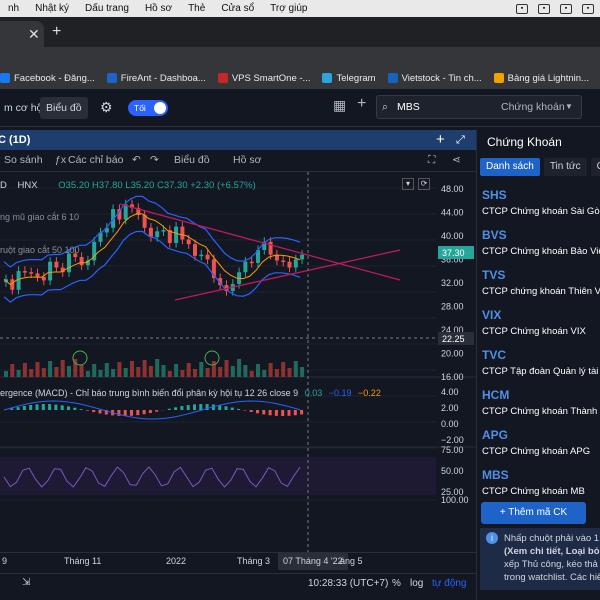 This screenshot has width=600, height=600. What do you see at coordinates (541, 211) in the screenshot?
I see `symbol-name: CTCP Chứng khoán Sài Gòn` at bounding box center [541, 211].